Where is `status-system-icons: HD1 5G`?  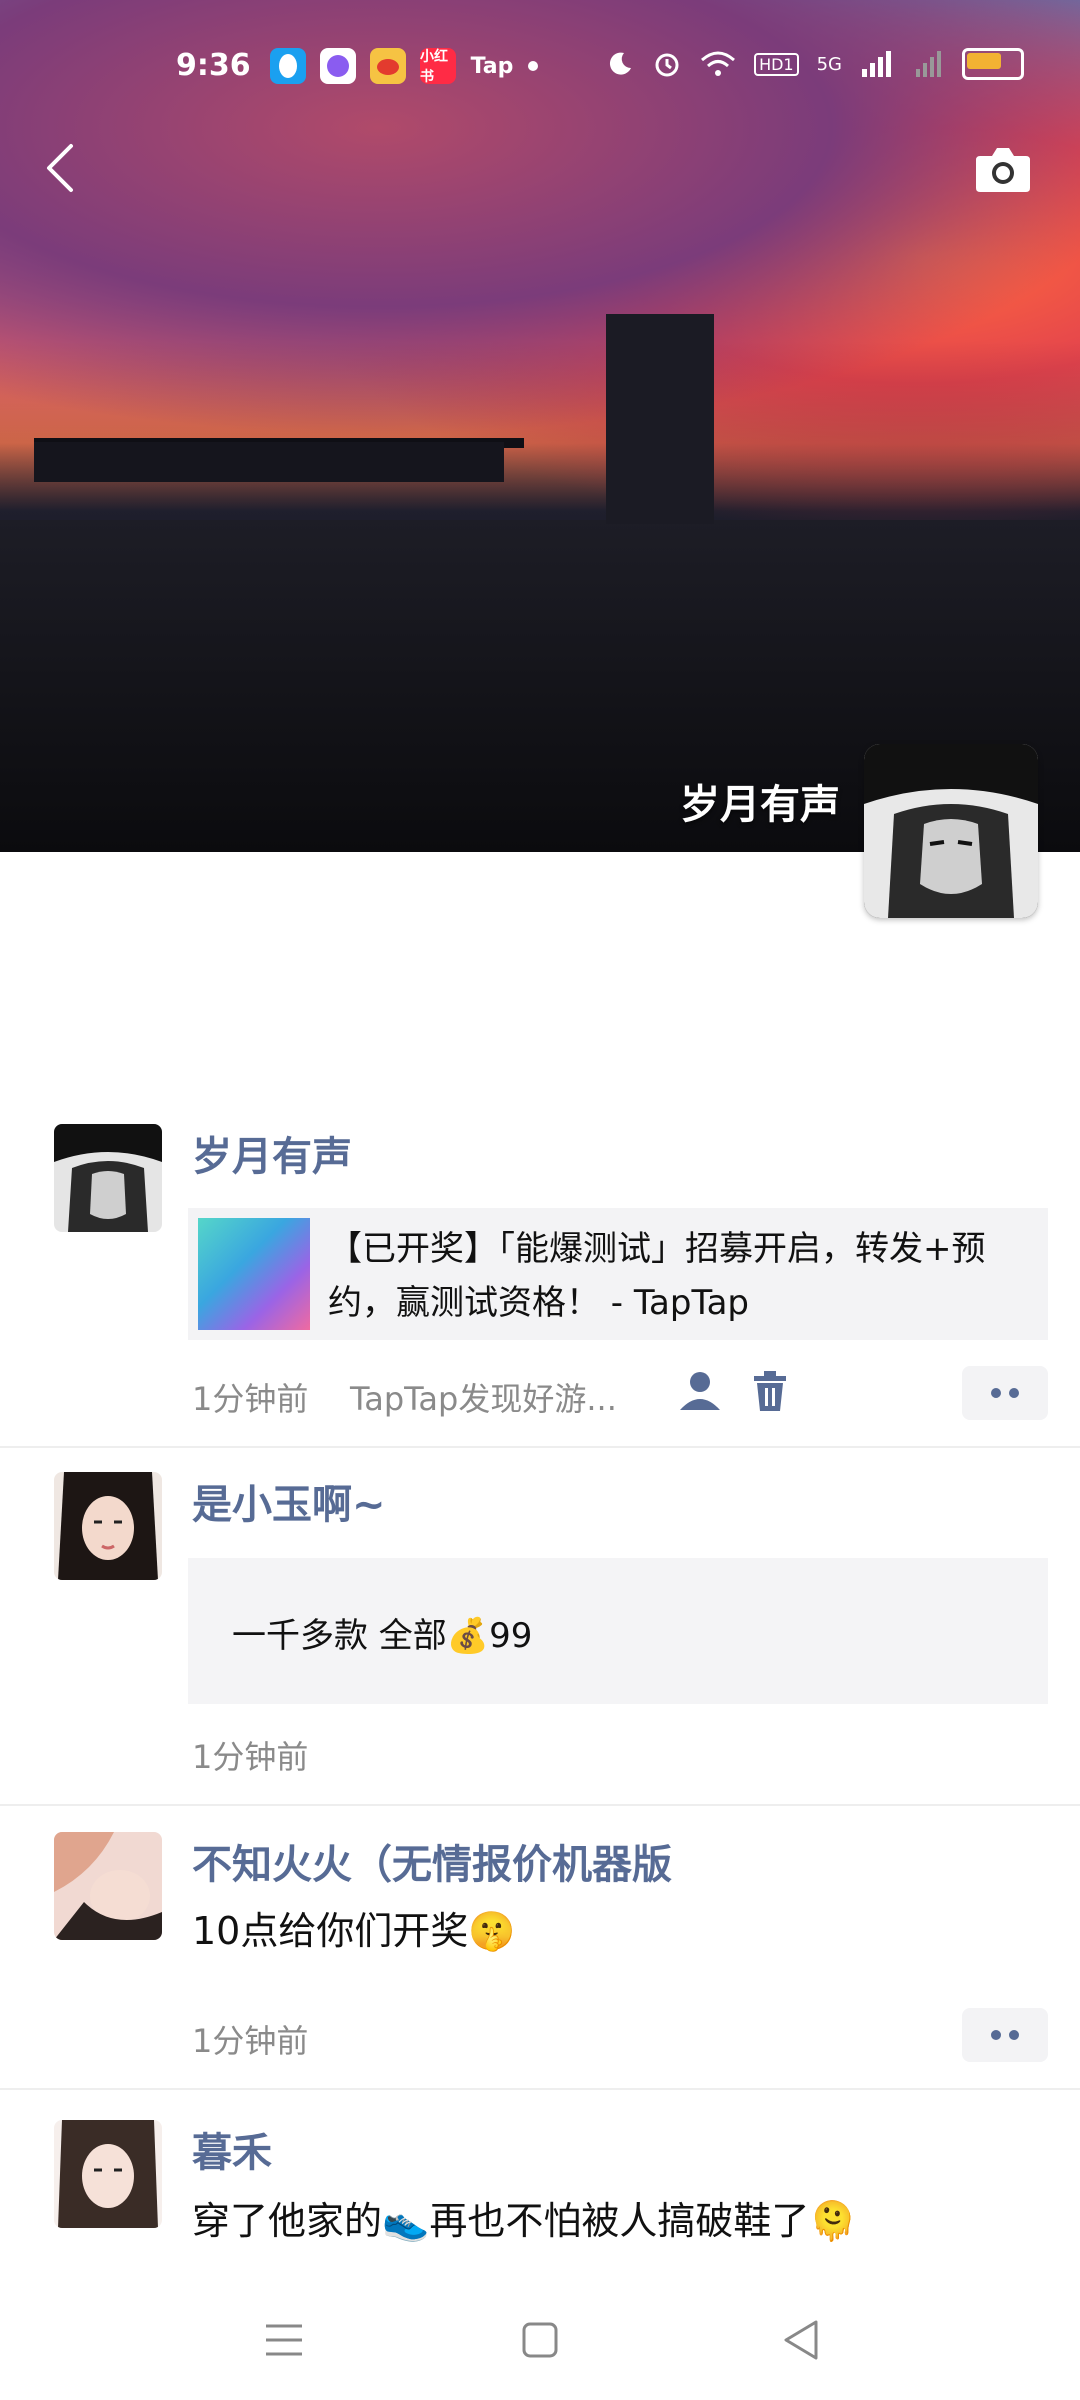 status-system-icons: HD1 5G is located at coordinates (815, 64).